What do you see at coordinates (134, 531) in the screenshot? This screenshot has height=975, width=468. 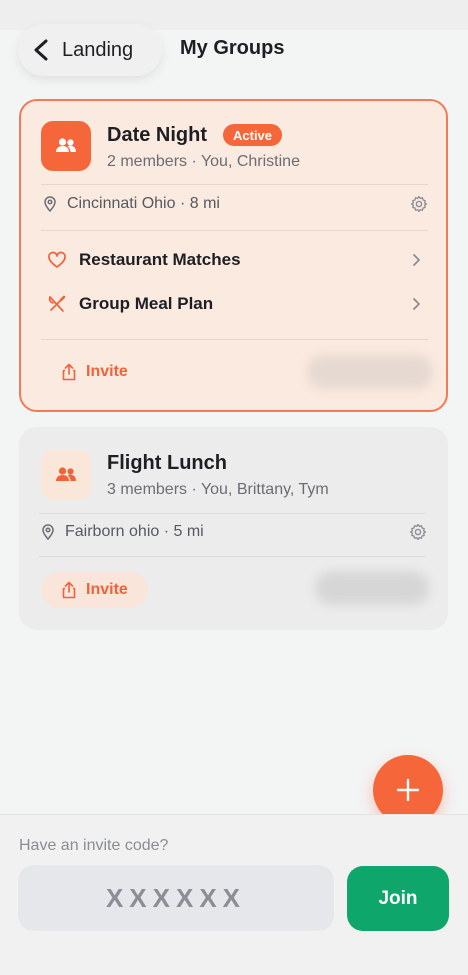 I see `location-text: Fairborn ohio · 5 mi` at bounding box center [134, 531].